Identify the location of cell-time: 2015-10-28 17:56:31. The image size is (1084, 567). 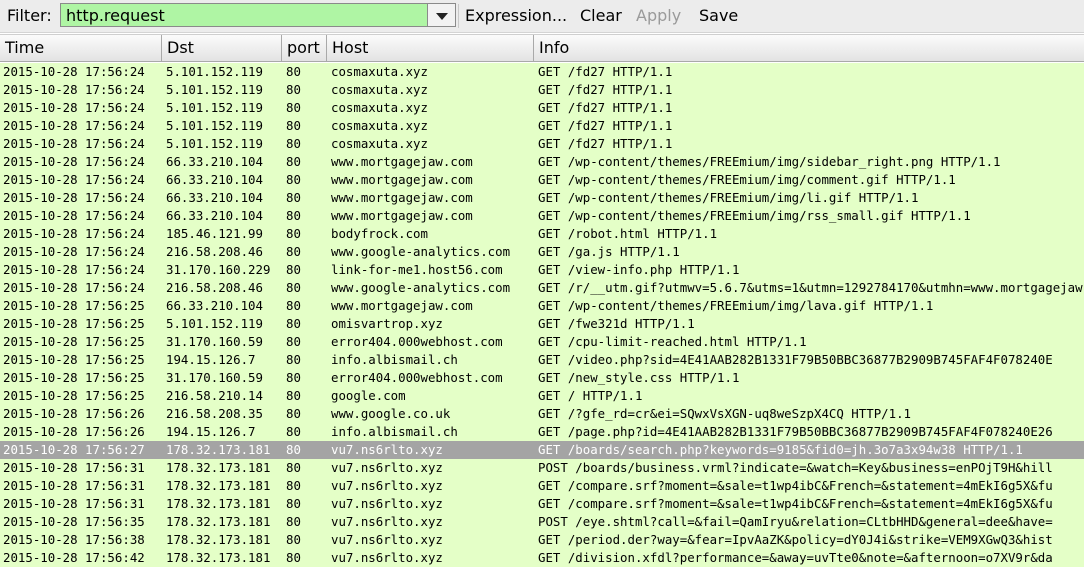
(74, 467).